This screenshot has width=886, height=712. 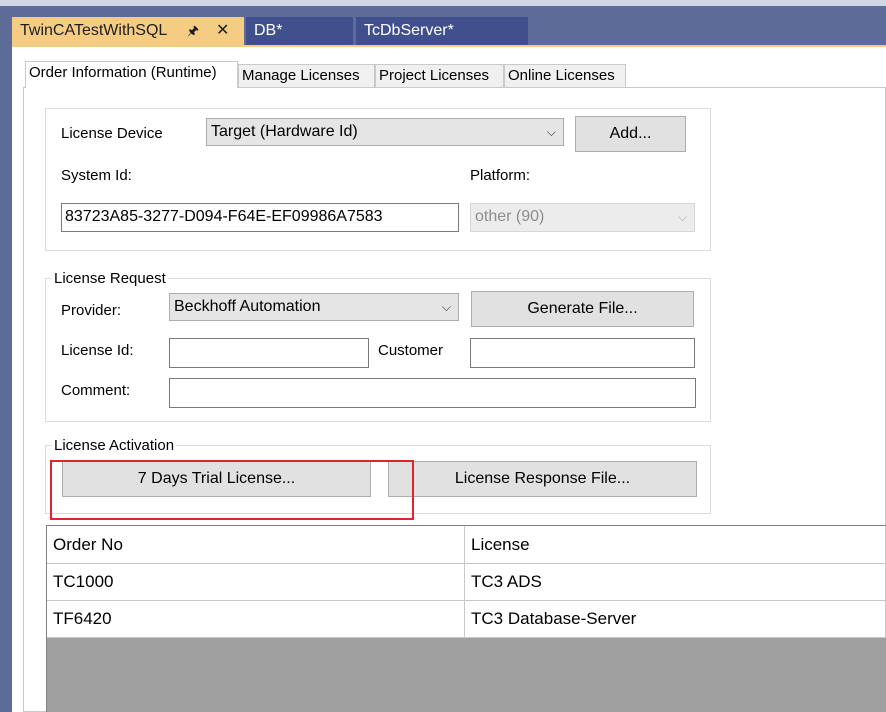 I want to click on customer-field, so click(x=582, y=353).